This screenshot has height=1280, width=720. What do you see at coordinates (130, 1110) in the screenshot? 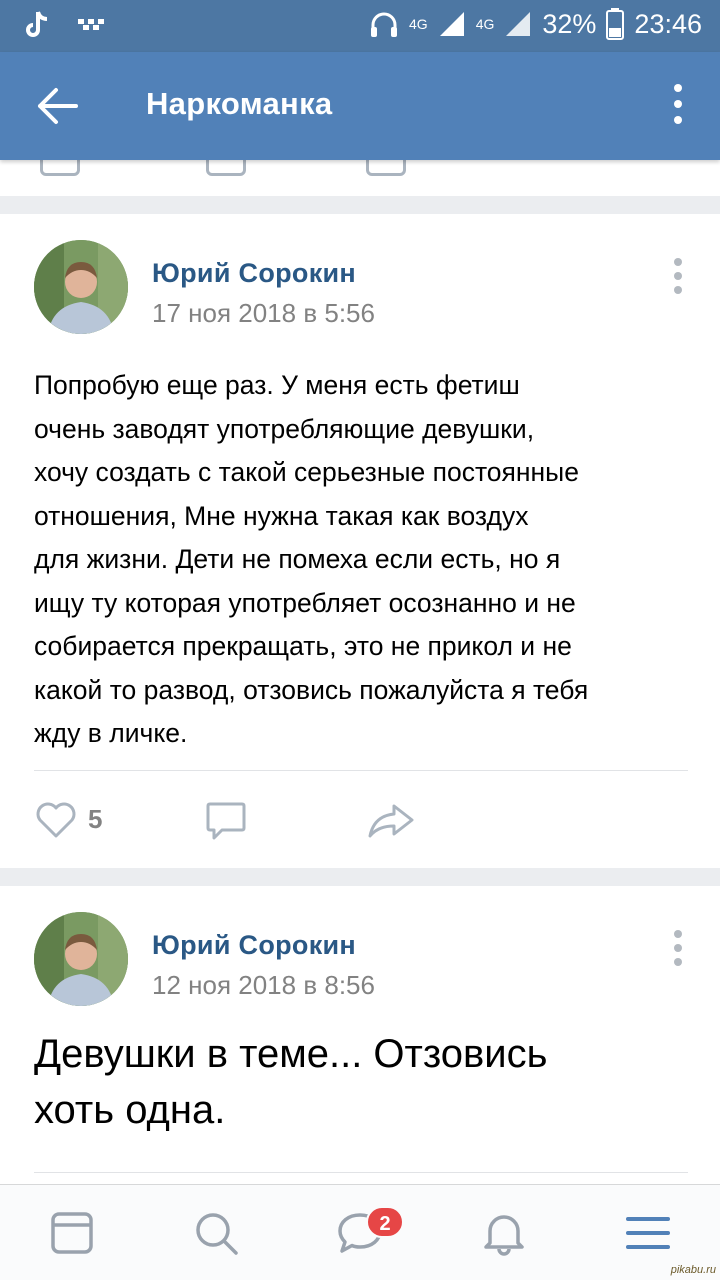
I see `post-text-line: хоть одна.` at bounding box center [130, 1110].